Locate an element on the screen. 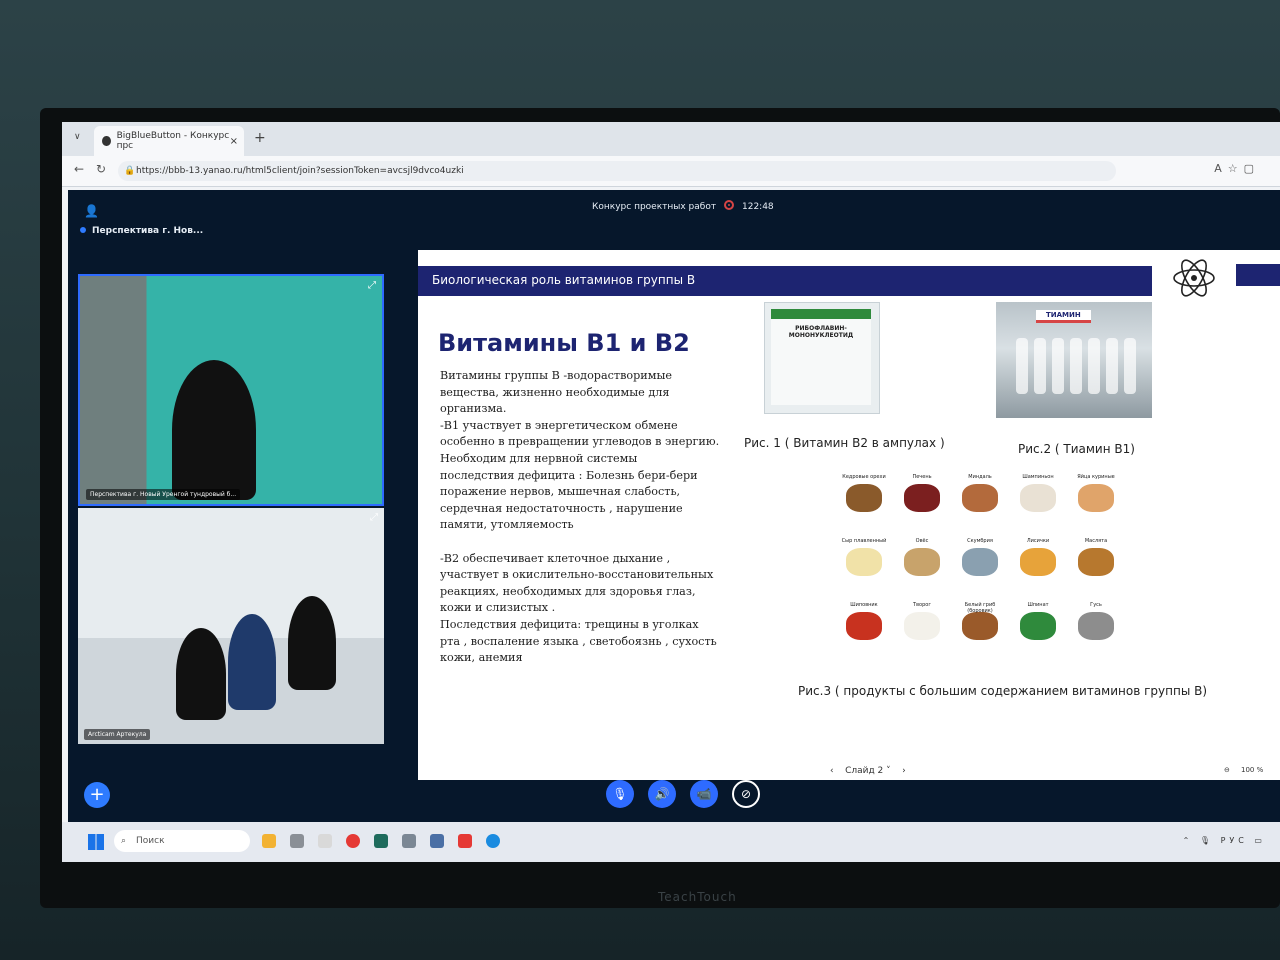  zoom-out-icon: ⊖ is located at coordinates (1227, 770).